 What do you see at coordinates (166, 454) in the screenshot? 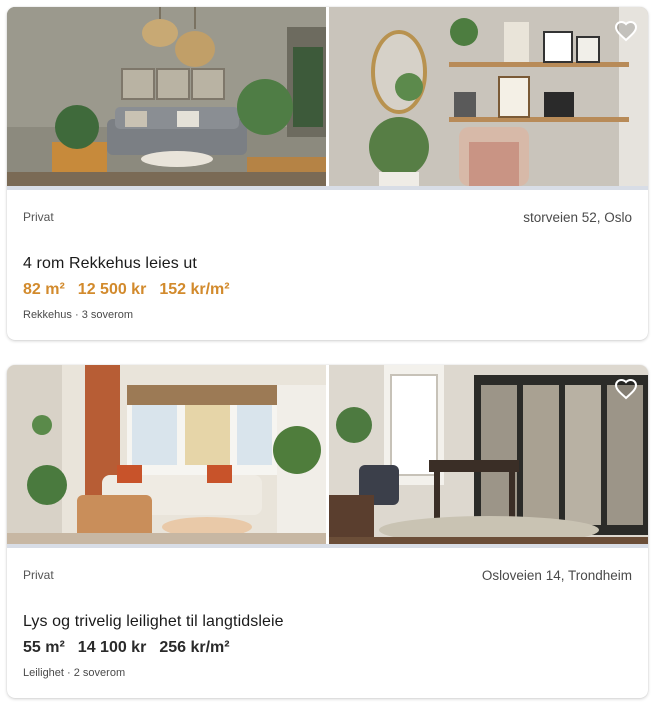
I see `listing-photo-bright-living-room` at bounding box center [166, 454].